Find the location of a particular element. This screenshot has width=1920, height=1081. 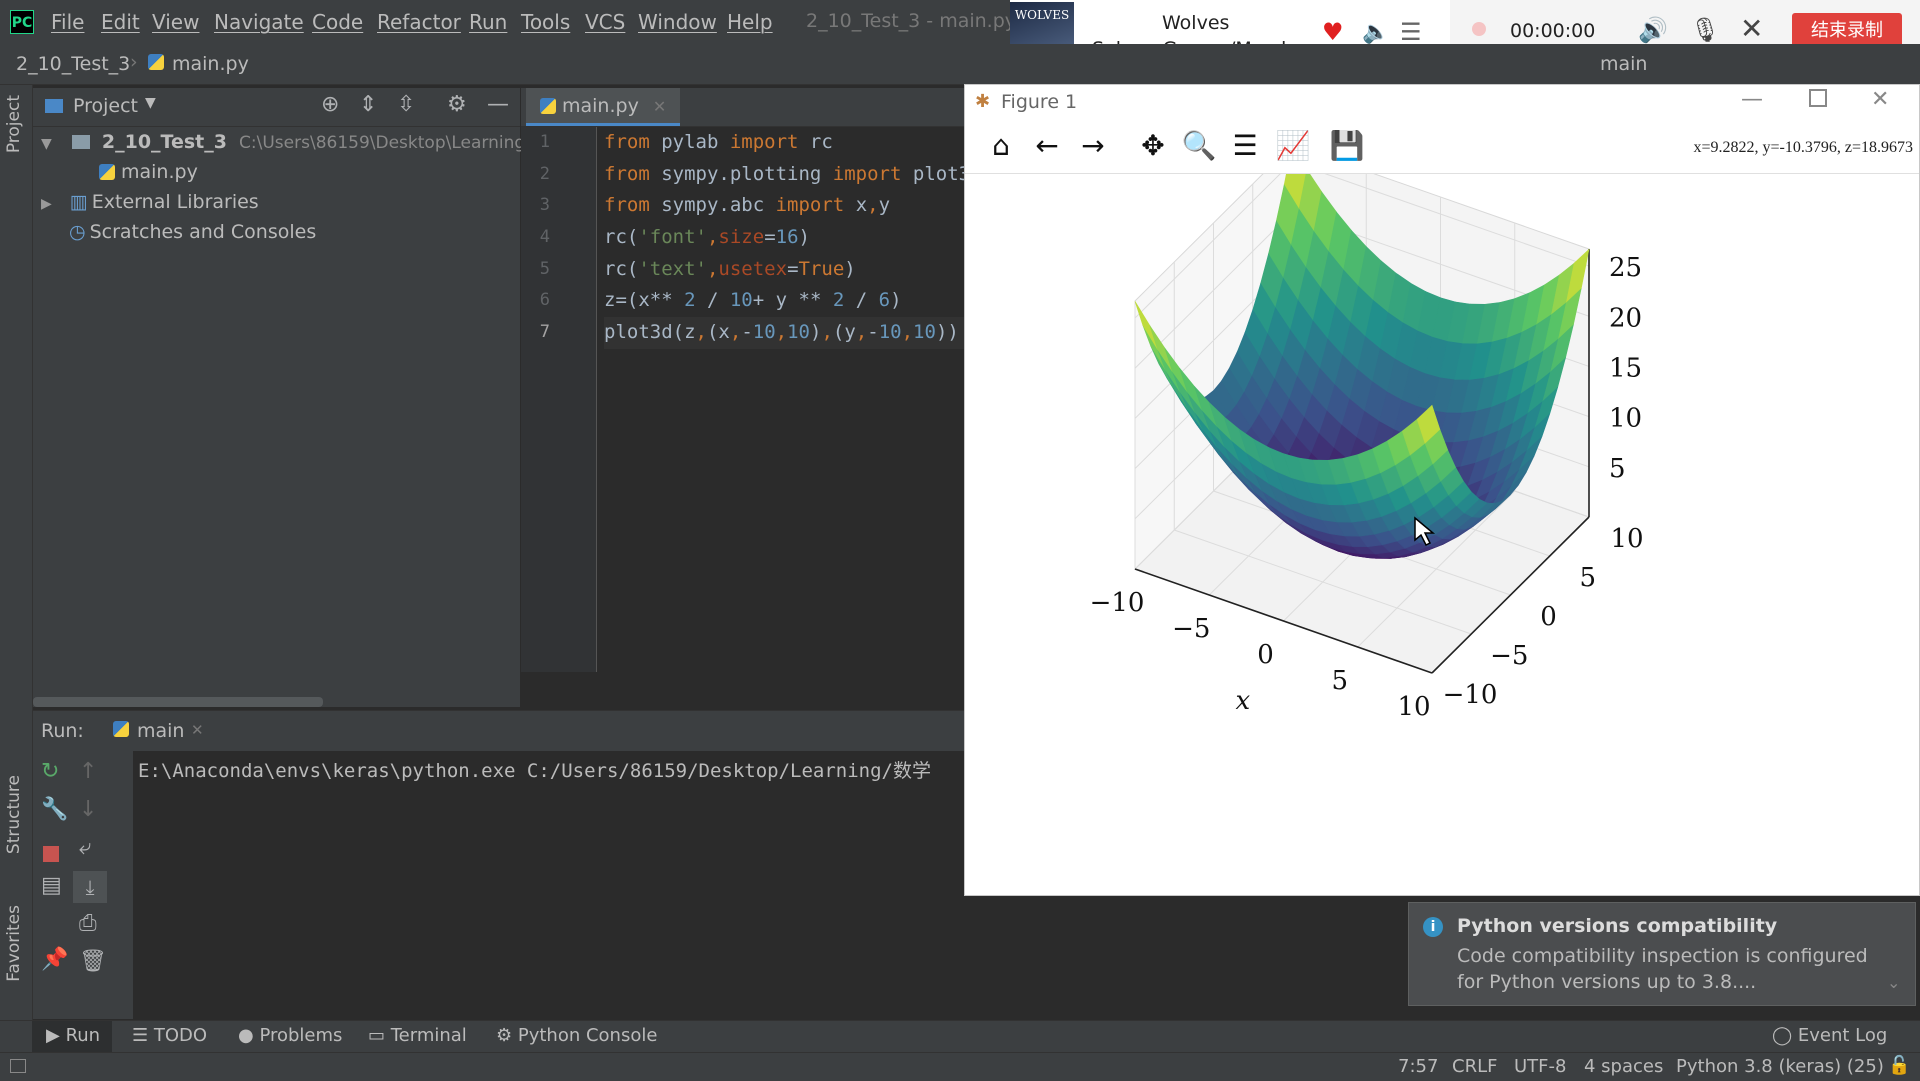

print-icon: ⎙ is located at coordinates (88, 923).